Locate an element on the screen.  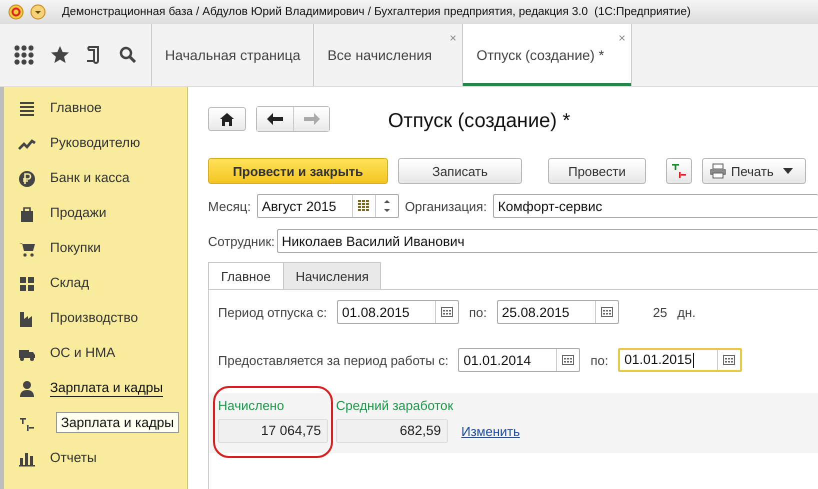
average-earnings-amount: 682,59 is located at coordinates (392, 431).